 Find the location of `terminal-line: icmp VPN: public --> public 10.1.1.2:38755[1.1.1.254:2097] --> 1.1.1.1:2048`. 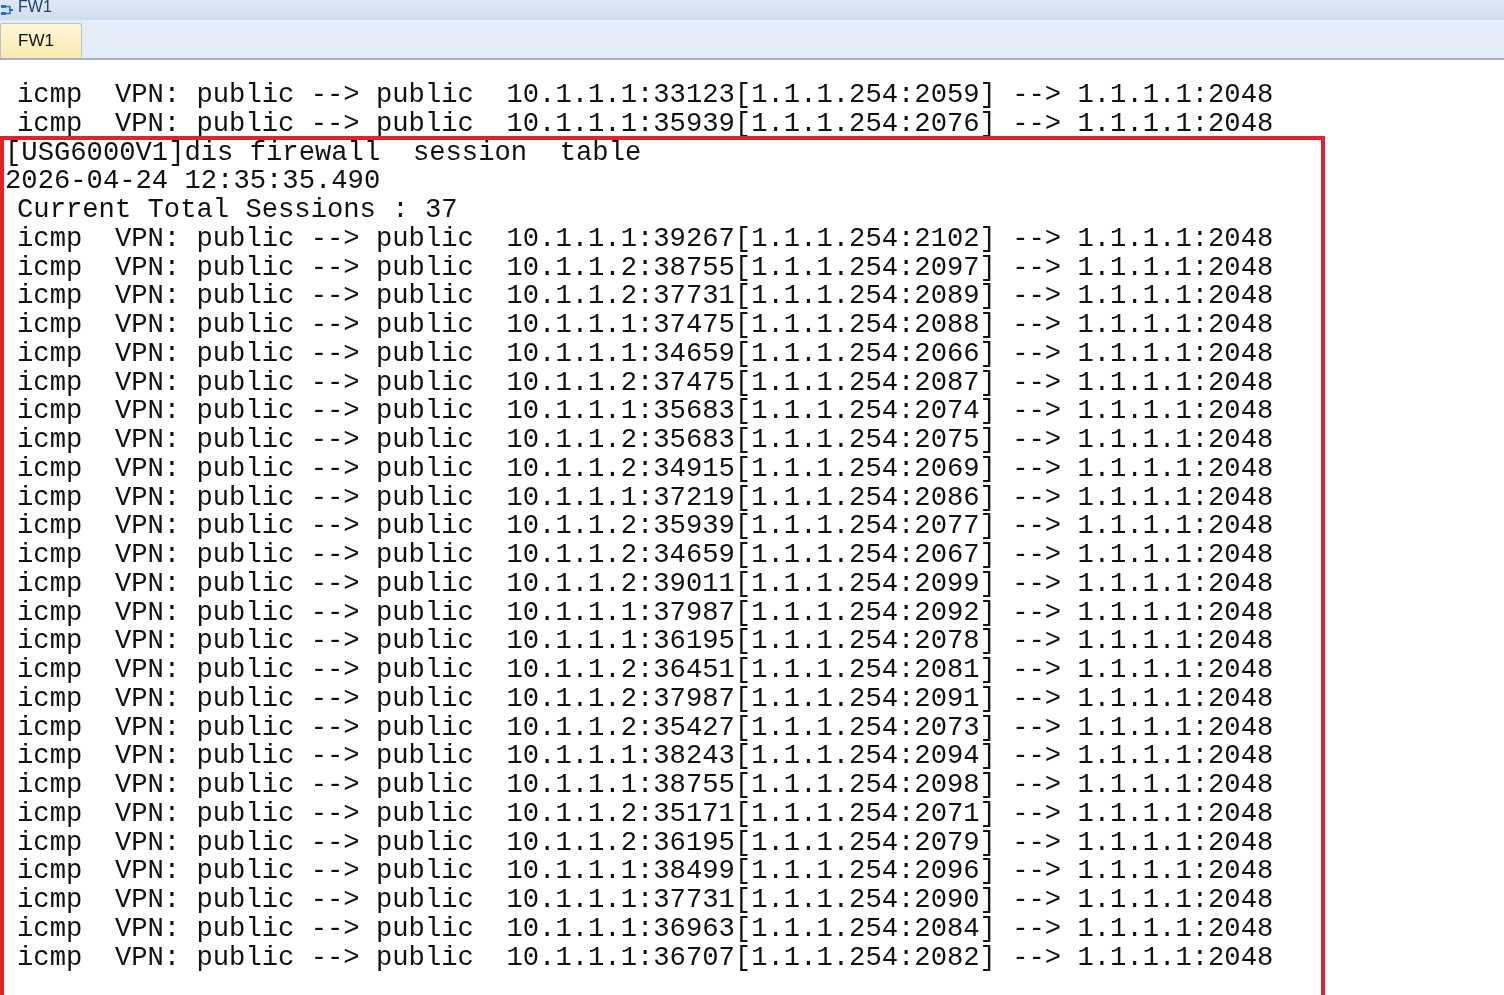

terminal-line: icmp VPN: public --> public 10.1.1.2:38755[1.1.1.254:2097] --> 1.1.1.1:2048 is located at coordinates (645, 267).